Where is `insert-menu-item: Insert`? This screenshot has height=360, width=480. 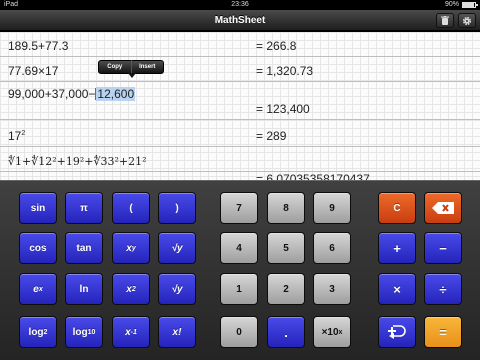 insert-menu-item: Insert is located at coordinates (148, 67).